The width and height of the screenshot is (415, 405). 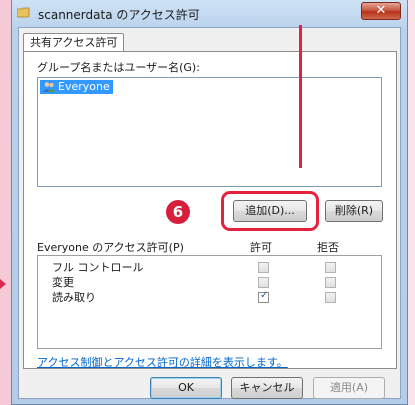 What do you see at coordinates (74, 297) in the screenshot?
I see `permission-name-read: 読み取り` at bounding box center [74, 297].